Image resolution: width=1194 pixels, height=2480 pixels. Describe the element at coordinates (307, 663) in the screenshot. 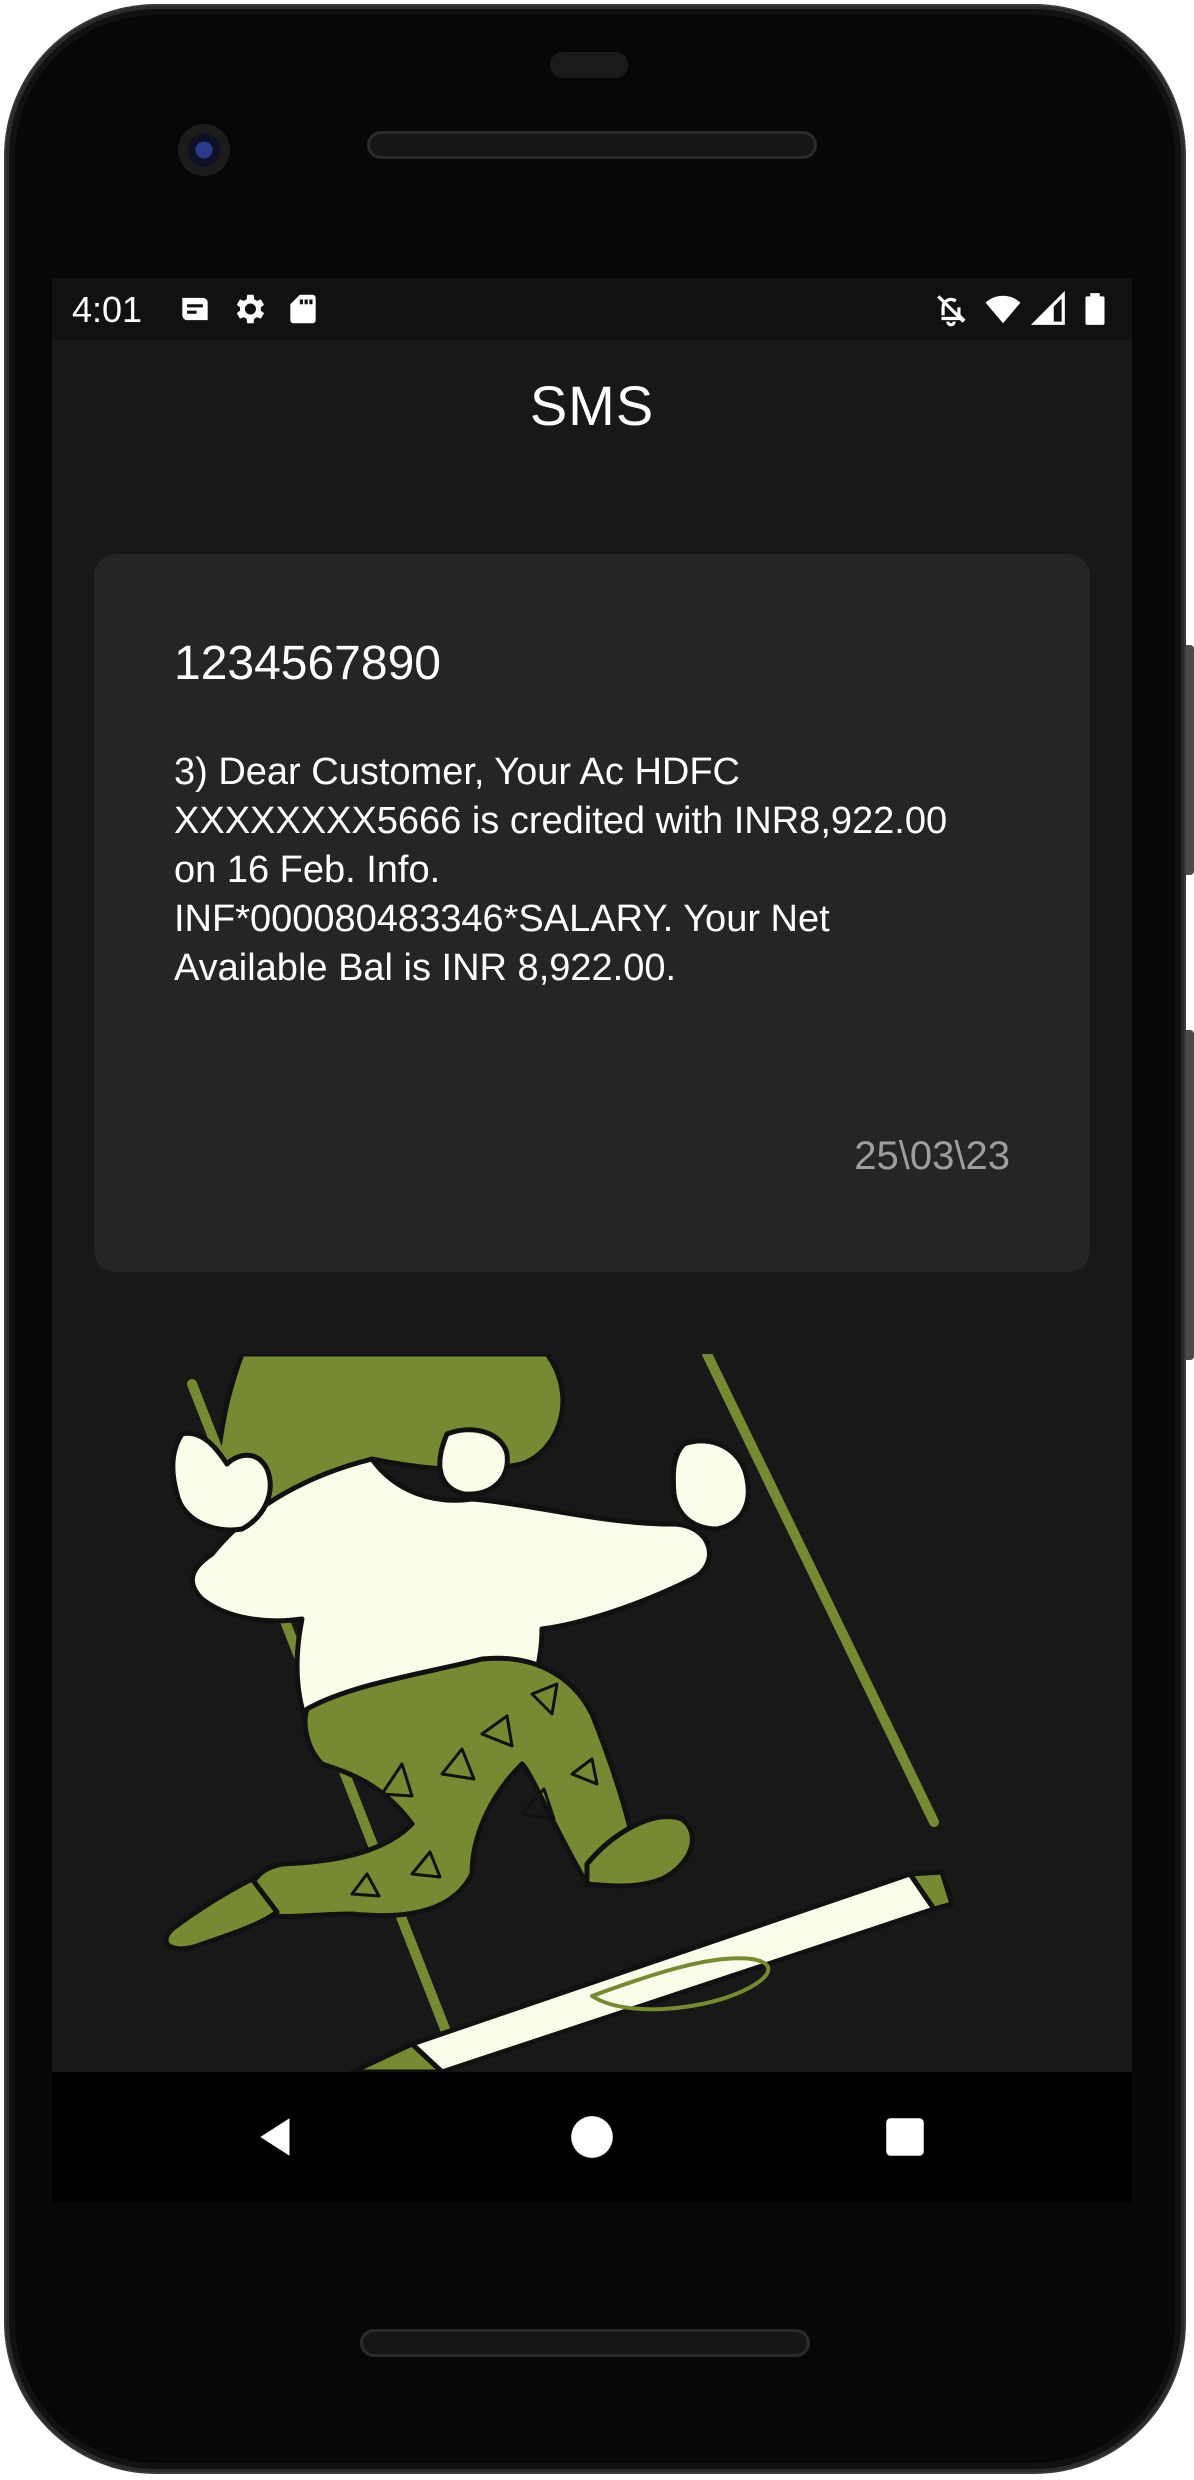

I see `sms-sender: 1234567890` at that location.